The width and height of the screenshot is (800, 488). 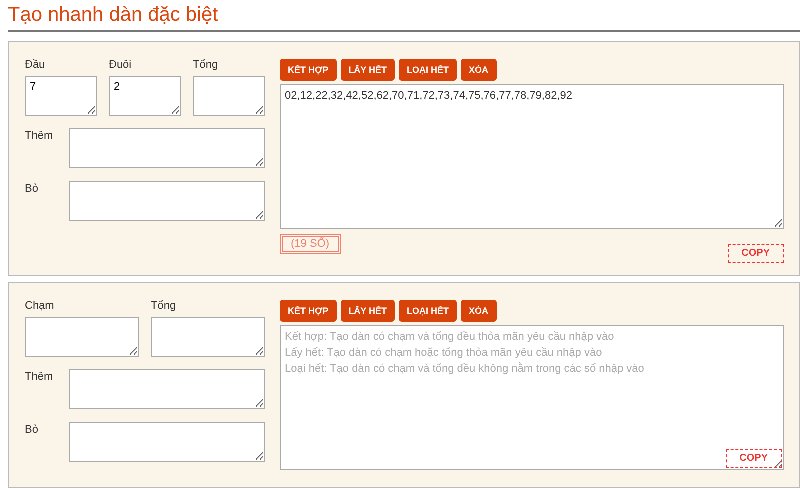 What do you see at coordinates (35, 65) in the screenshot?
I see `field-label: Đầu` at bounding box center [35, 65].